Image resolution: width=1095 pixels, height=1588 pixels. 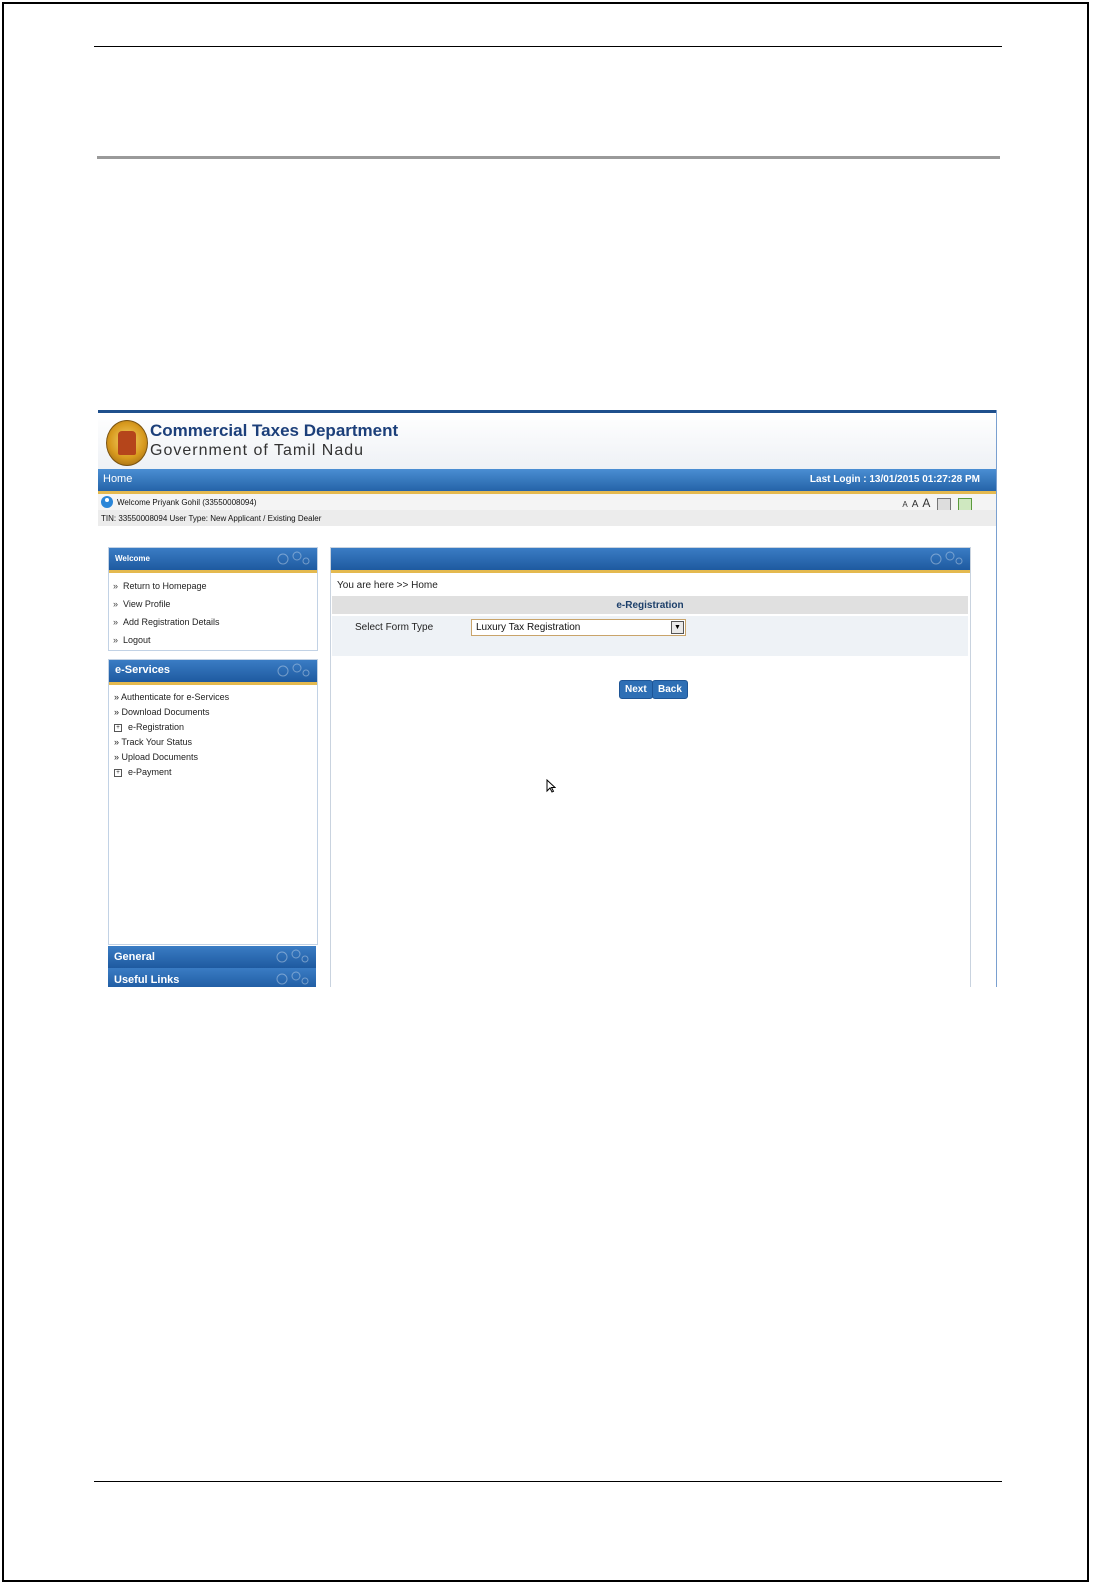 I want to click on dropdown-arrow-icon: ▼, so click(x=677, y=627).